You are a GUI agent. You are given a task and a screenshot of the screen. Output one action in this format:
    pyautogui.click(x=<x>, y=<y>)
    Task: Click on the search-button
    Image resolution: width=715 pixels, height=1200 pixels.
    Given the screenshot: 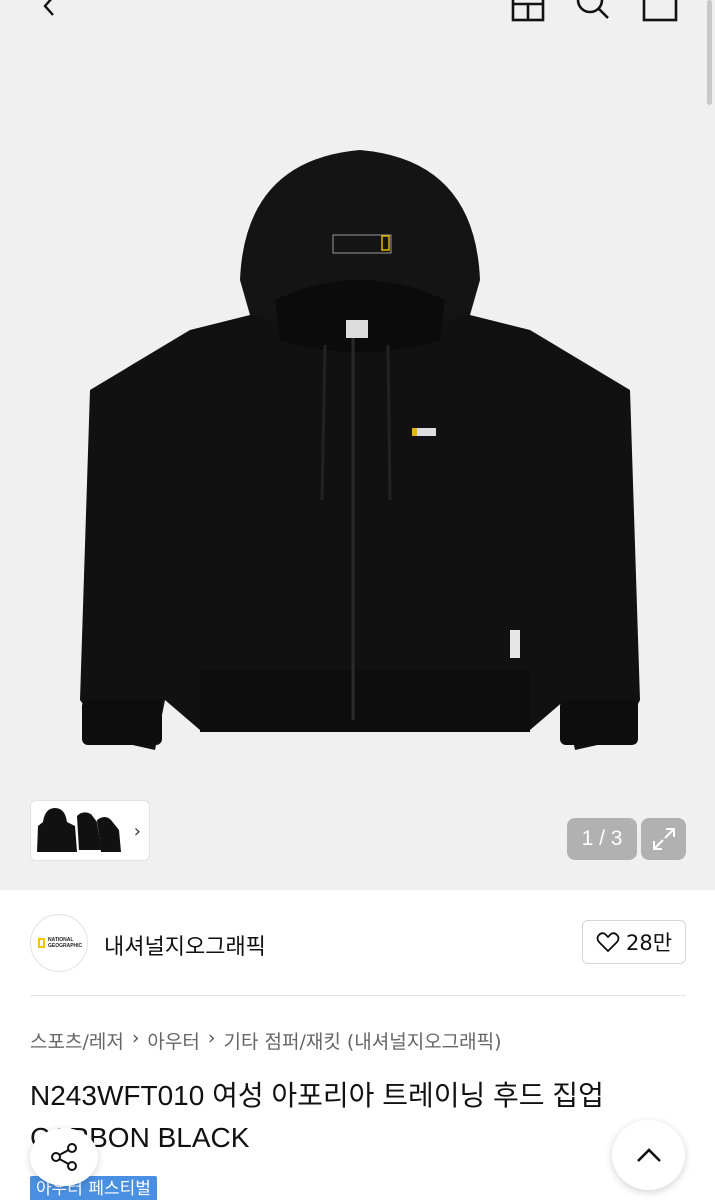 What is the action you would take?
    pyautogui.click(x=593, y=13)
    